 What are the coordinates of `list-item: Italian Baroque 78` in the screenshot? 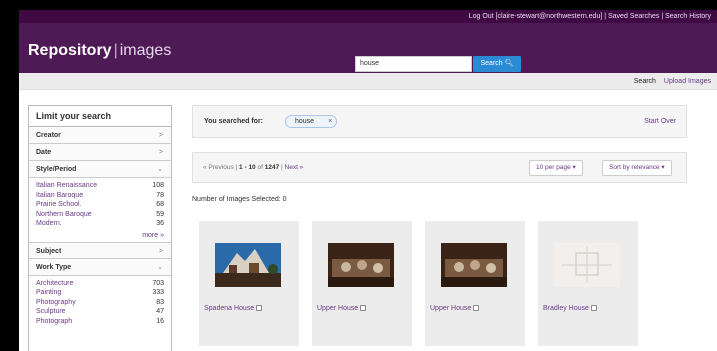 It's located at (100, 196).